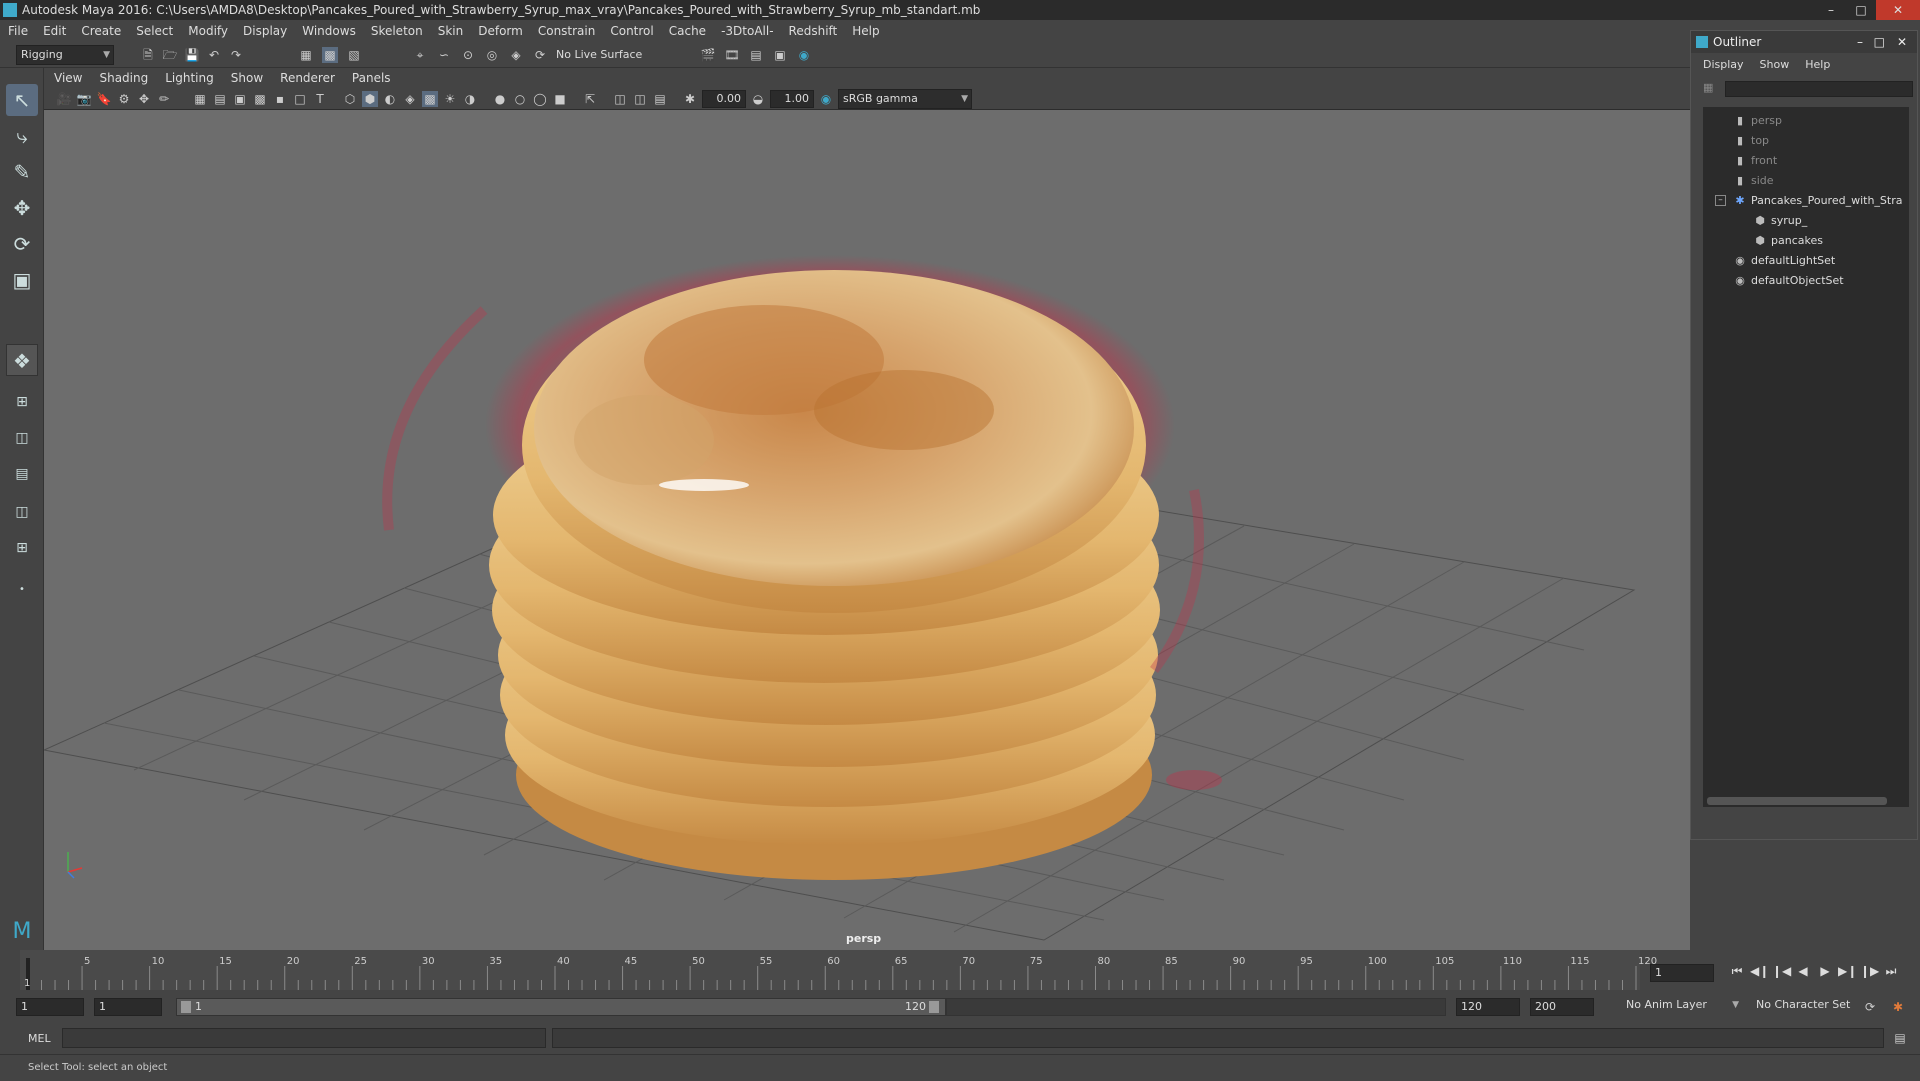  I want to click on multisample-aa-icon: ◯, so click(540, 99).